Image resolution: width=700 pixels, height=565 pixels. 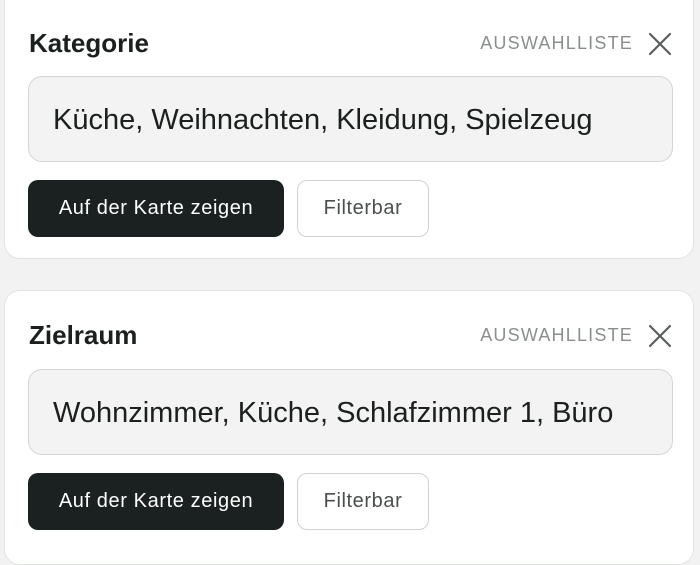 I want to click on filter-title: Kategorie, so click(x=89, y=43).